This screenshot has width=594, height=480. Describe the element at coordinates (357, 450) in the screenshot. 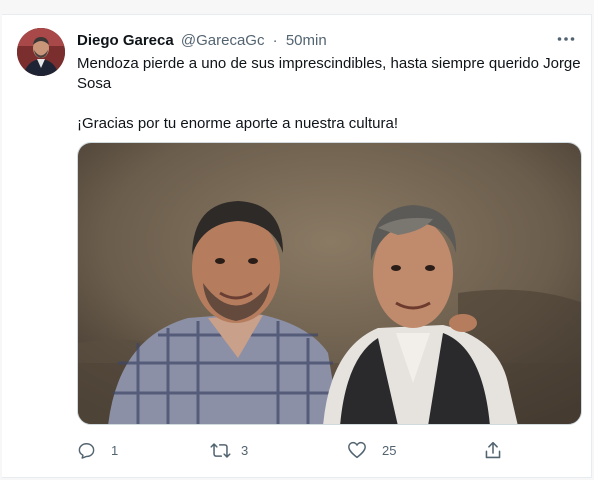

I see `heart-icon` at that location.